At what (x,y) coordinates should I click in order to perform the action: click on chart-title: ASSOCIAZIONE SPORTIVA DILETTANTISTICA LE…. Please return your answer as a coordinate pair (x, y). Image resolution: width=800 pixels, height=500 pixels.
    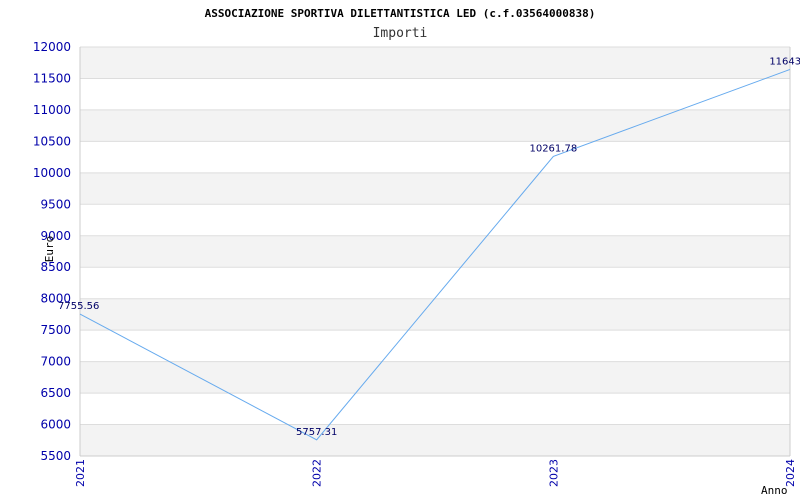
    Looking at the image, I should click on (400, 13).